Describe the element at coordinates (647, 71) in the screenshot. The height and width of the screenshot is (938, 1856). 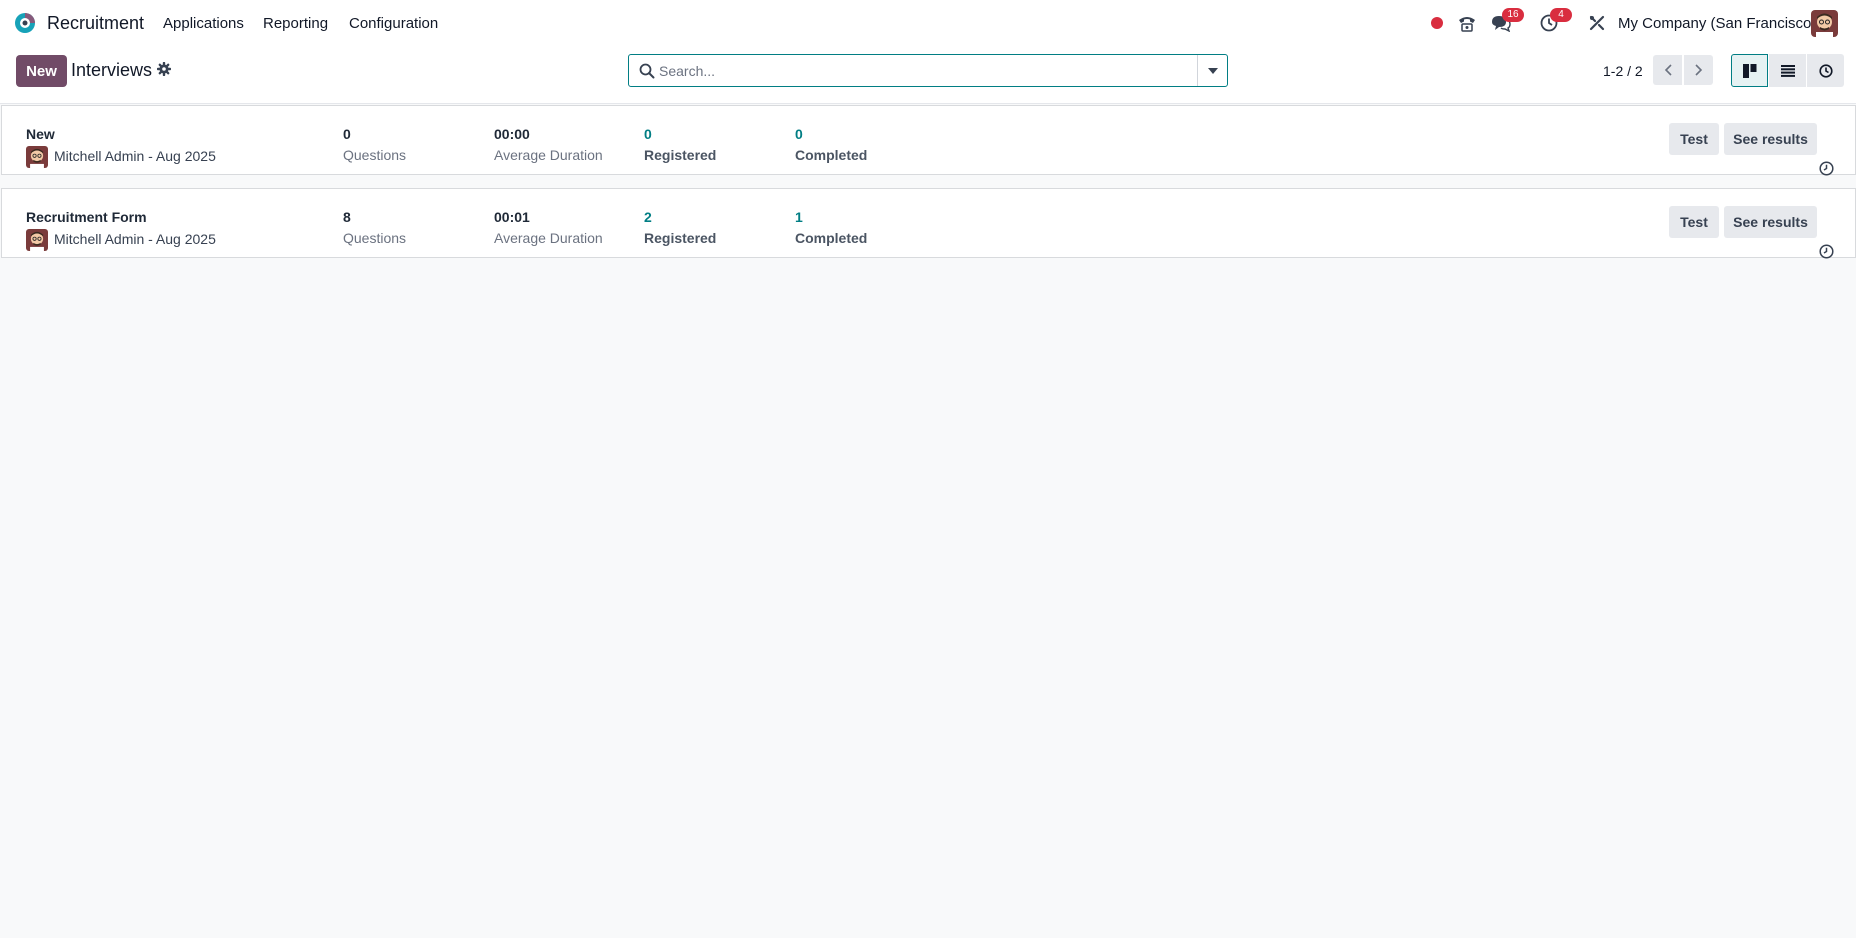
I see `search-icon` at that location.